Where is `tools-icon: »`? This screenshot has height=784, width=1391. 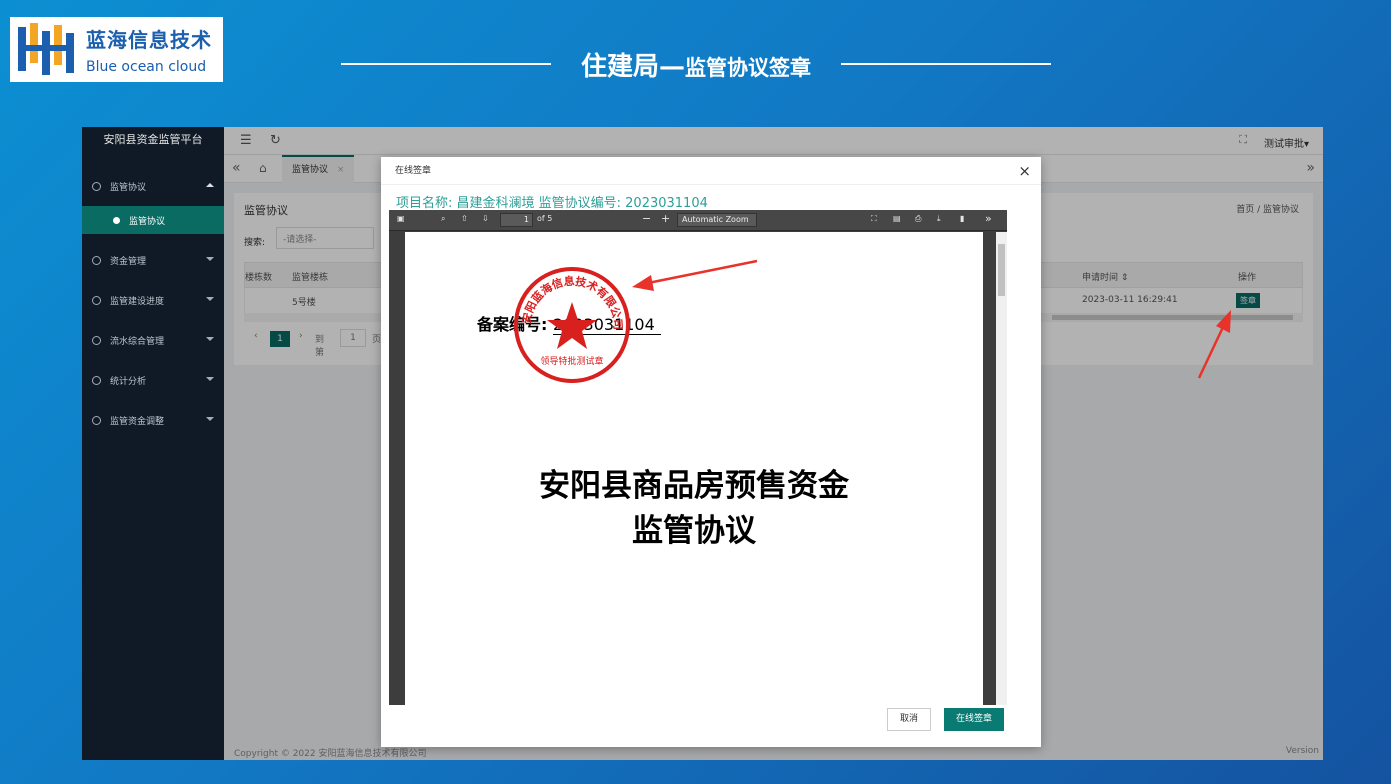
tools-icon: » is located at coordinates (988, 218).